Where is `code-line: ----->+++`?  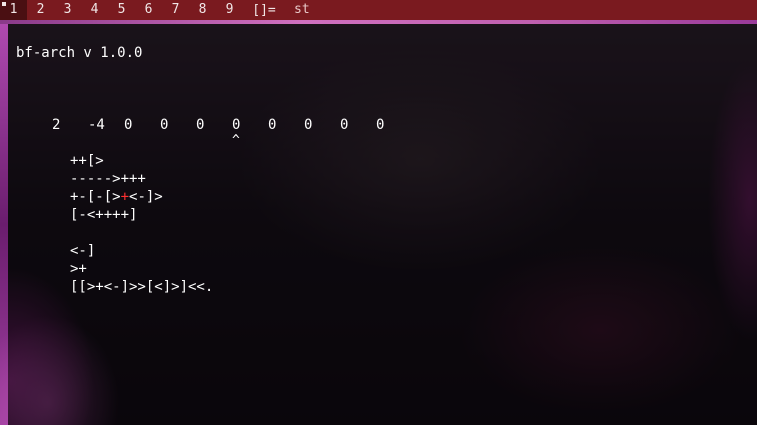
code-line: ----->+++ is located at coordinates (108, 179).